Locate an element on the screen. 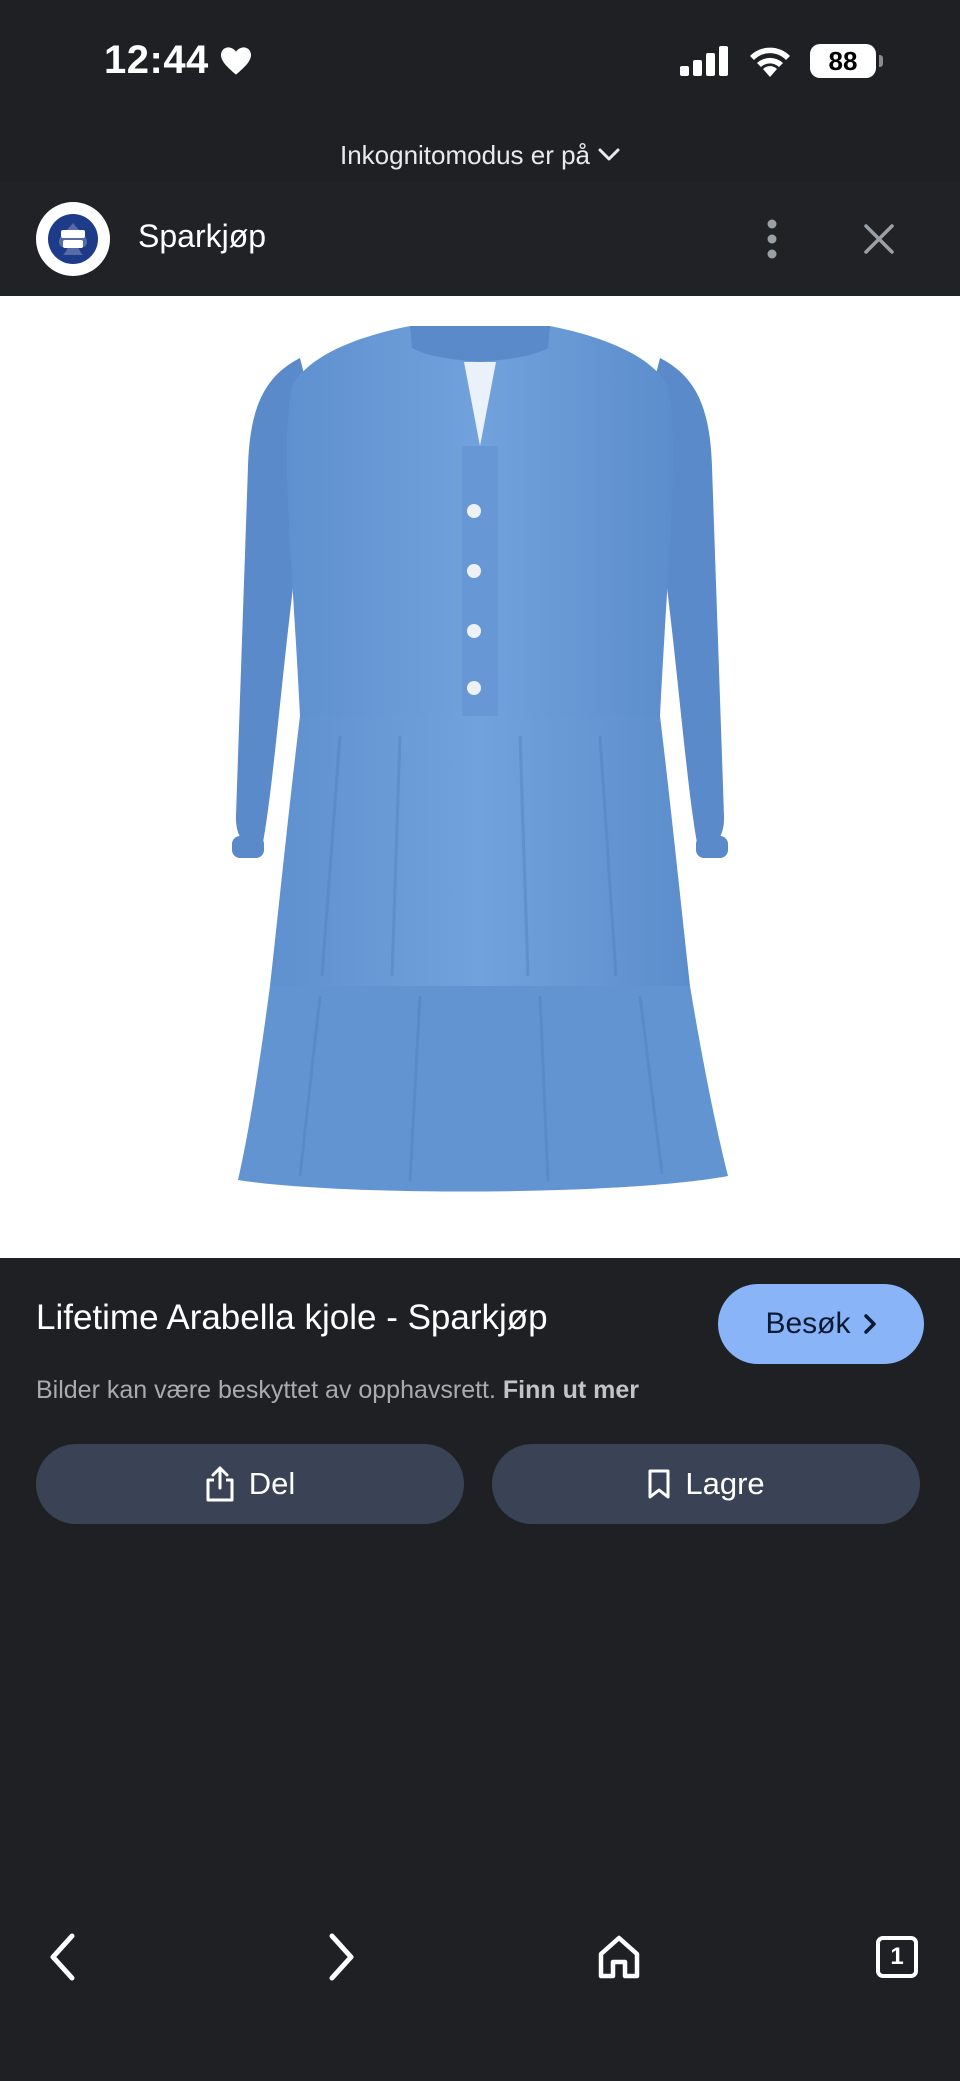 This screenshot has height=2081, width=960. forward-button is located at coordinates (341, 1957).